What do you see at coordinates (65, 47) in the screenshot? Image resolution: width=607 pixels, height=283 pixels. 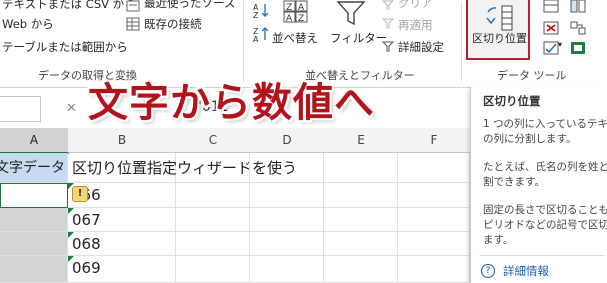 I see `from-table-button: テーブルまたは範囲から` at bounding box center [65, 47].